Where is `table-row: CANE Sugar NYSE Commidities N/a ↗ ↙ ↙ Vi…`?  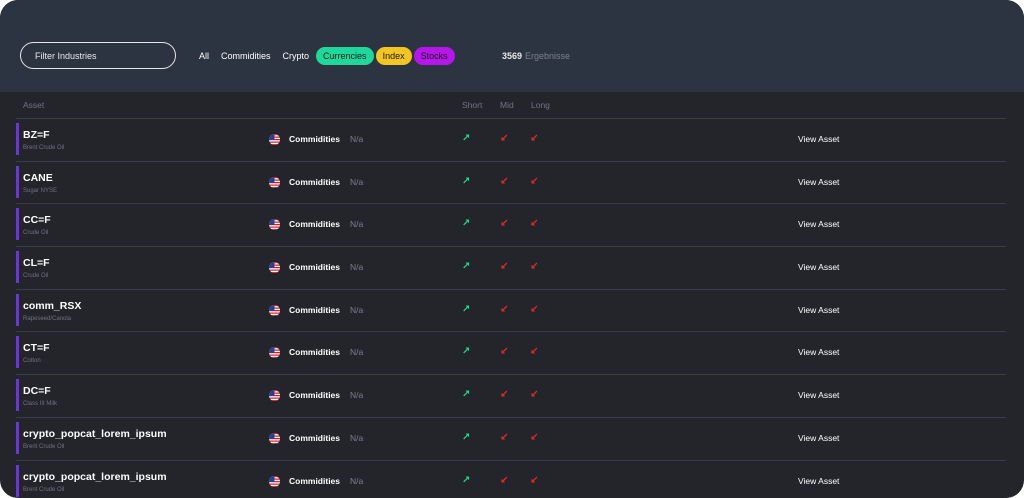 table-row: CANE Sugar NYSE Commidities N/a ↗ ↙ ↙ Vi… is located at coordinates (511, 183).